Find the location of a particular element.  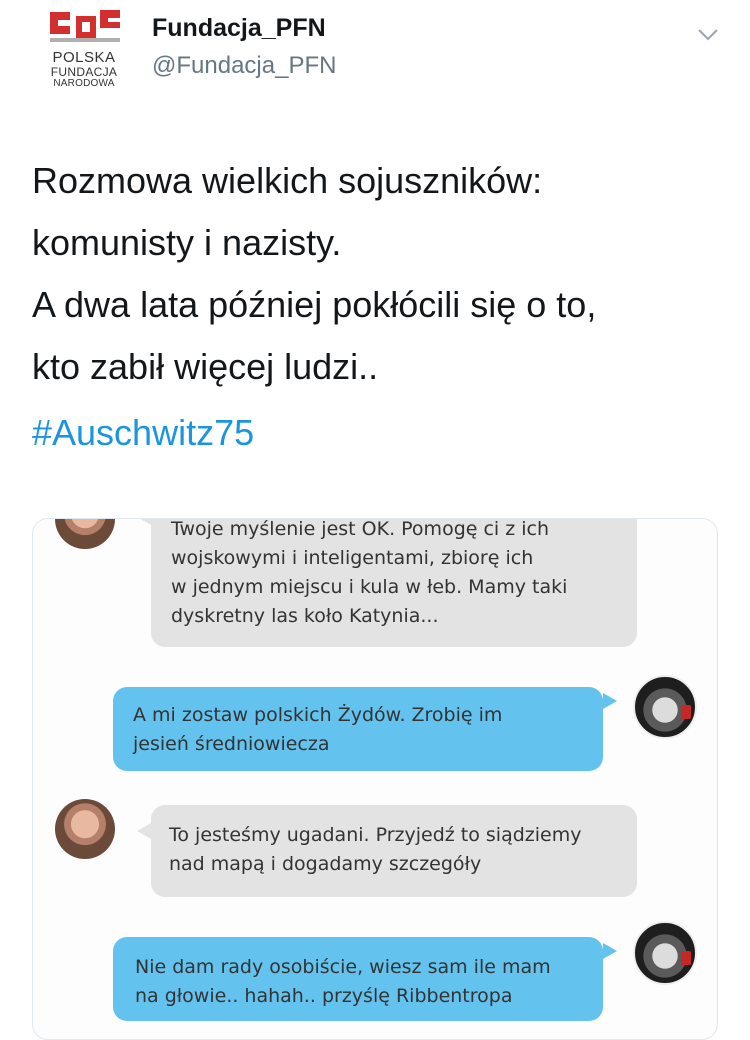

foundation-logo: POLSKA FUNDACJA NARODOWA is located at coordinates (84, 49).